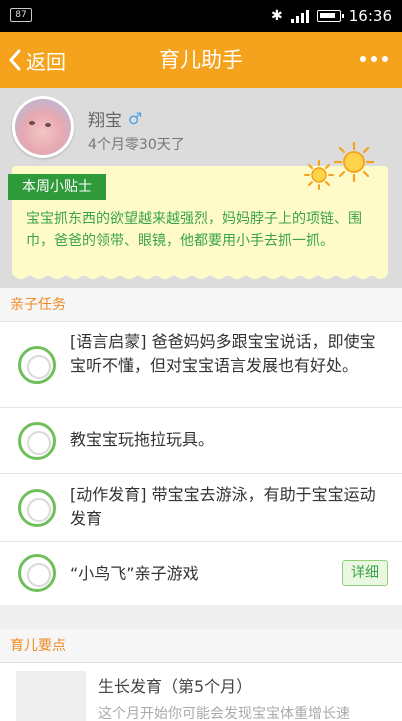 The image size is (402, 721). I want to click on essentials-list: 生长发育（第5个月） 这个月开始你可能会发现宝宝体重增长速, so click(201, 692).